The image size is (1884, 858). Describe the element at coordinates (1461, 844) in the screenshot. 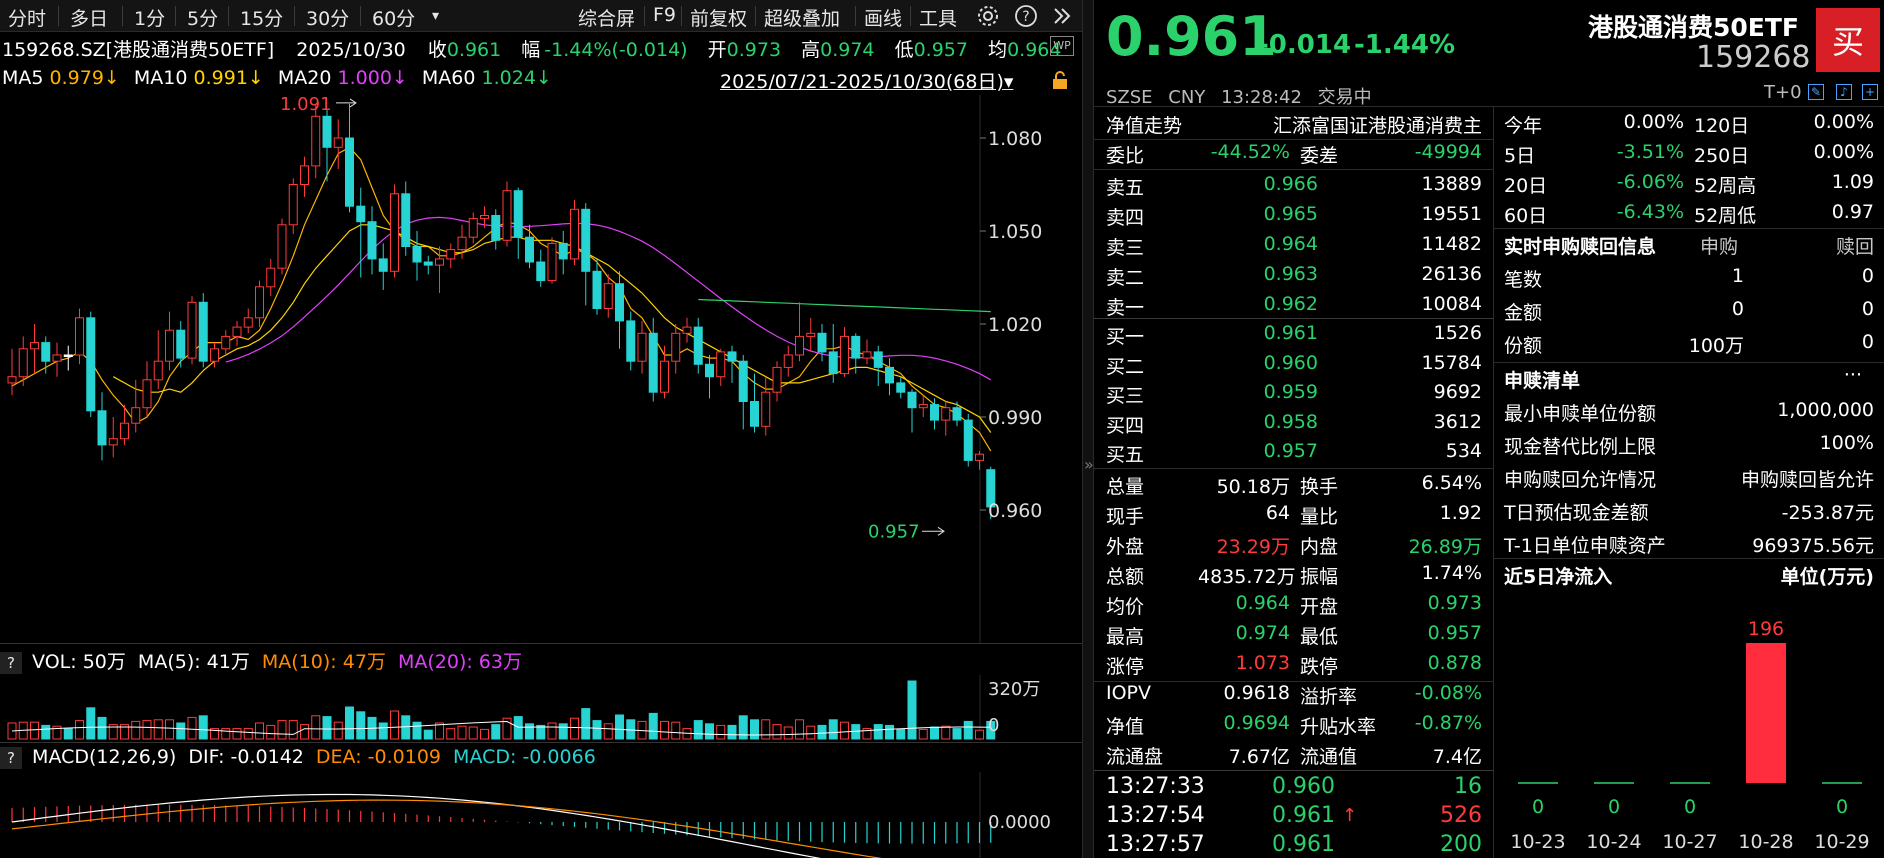

I see `tick-volume: 200` at that location.